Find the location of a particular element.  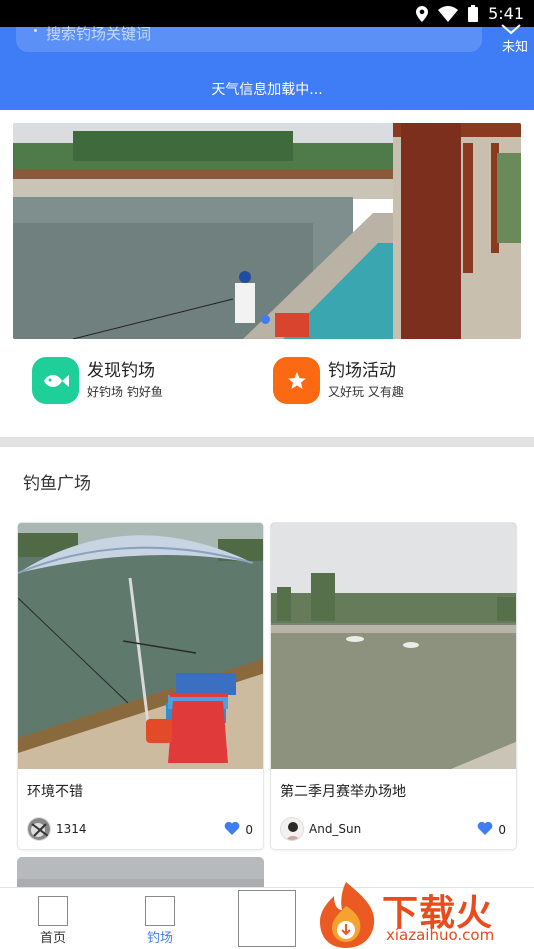

nav-center-button is located at coordinates (267, 918).